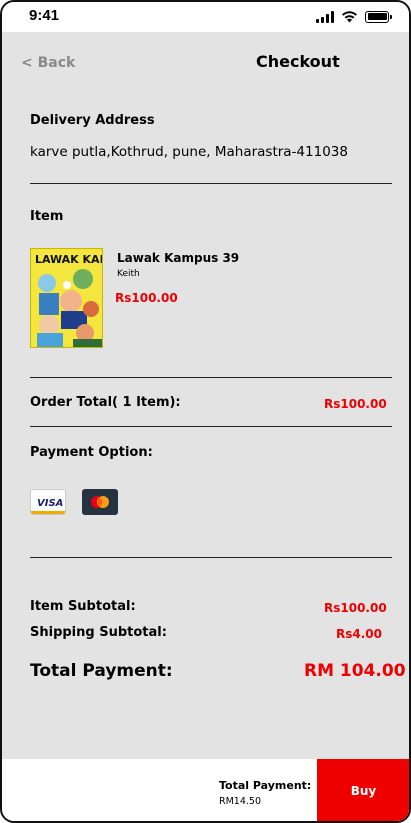 The width and height of the screenshot is (411, 823). What do you see at coordinates (92, 120) in the screenshot?
I see `delivery-address-heading: Delivery Address` at bounding box center [92, 120].